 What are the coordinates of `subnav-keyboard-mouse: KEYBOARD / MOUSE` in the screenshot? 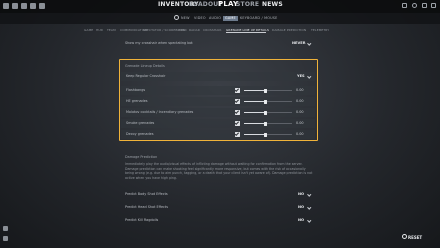 It's located at (258, 18).